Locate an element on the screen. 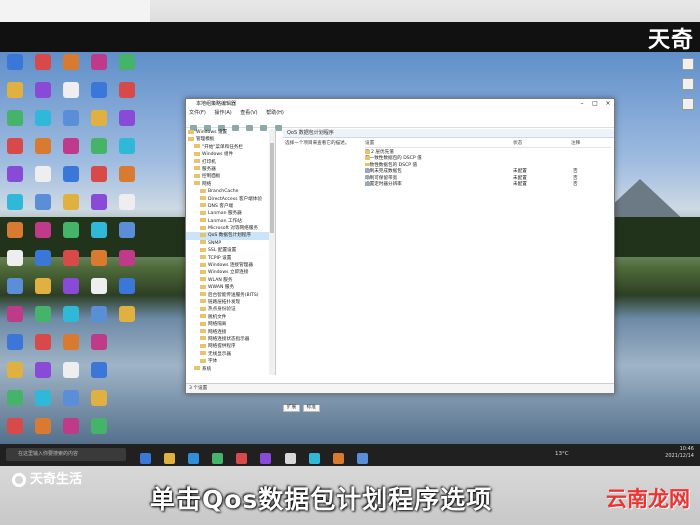 This screenshot has height=525, width=700. tree-node: Windows 设置 is located at coordinates (230, 132).